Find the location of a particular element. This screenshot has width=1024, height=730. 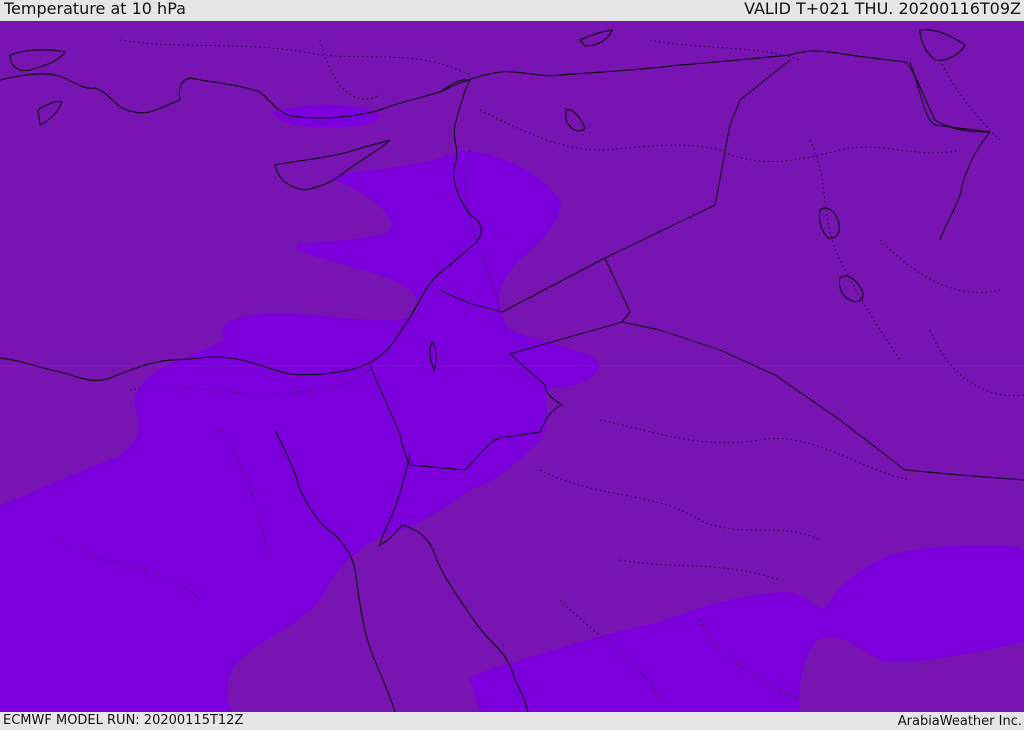

map-title: Temperature at 10 hPa is located at coordinates (95, 9).